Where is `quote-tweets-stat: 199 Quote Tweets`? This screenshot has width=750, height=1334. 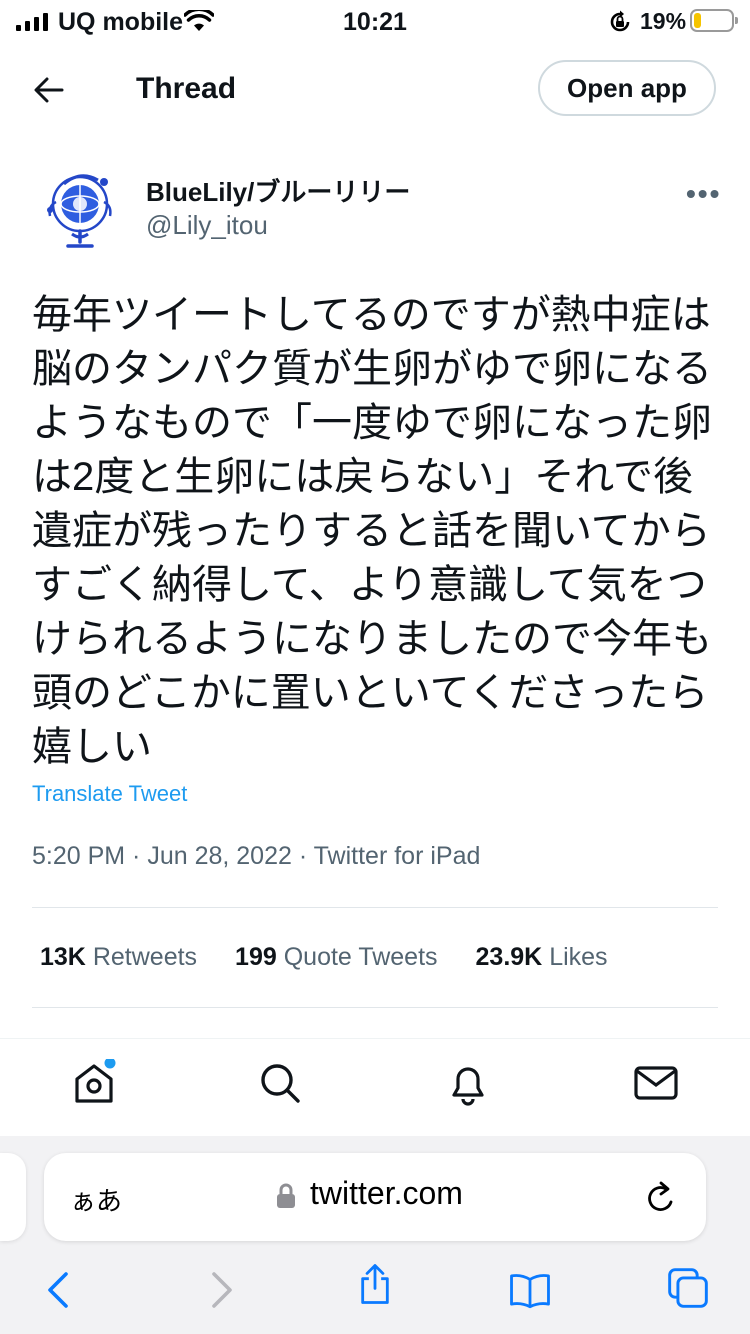
quote-tweets-stat: 199 Quote Tweets is located at coordinates (336, 957).